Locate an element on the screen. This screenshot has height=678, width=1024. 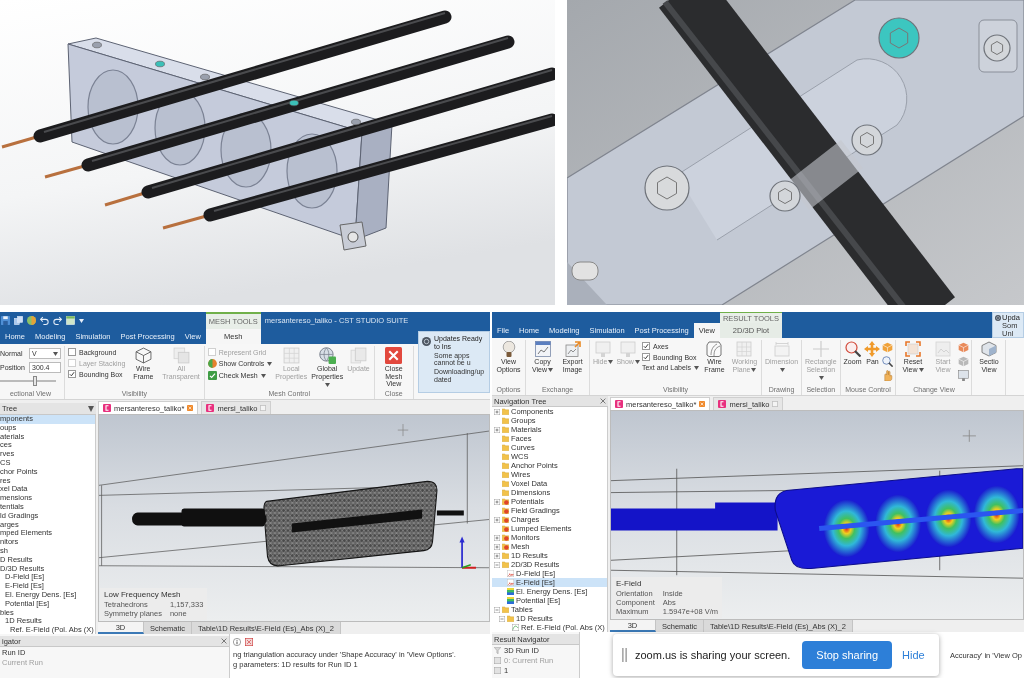
copy-icon is located at coordinates (18, 320).